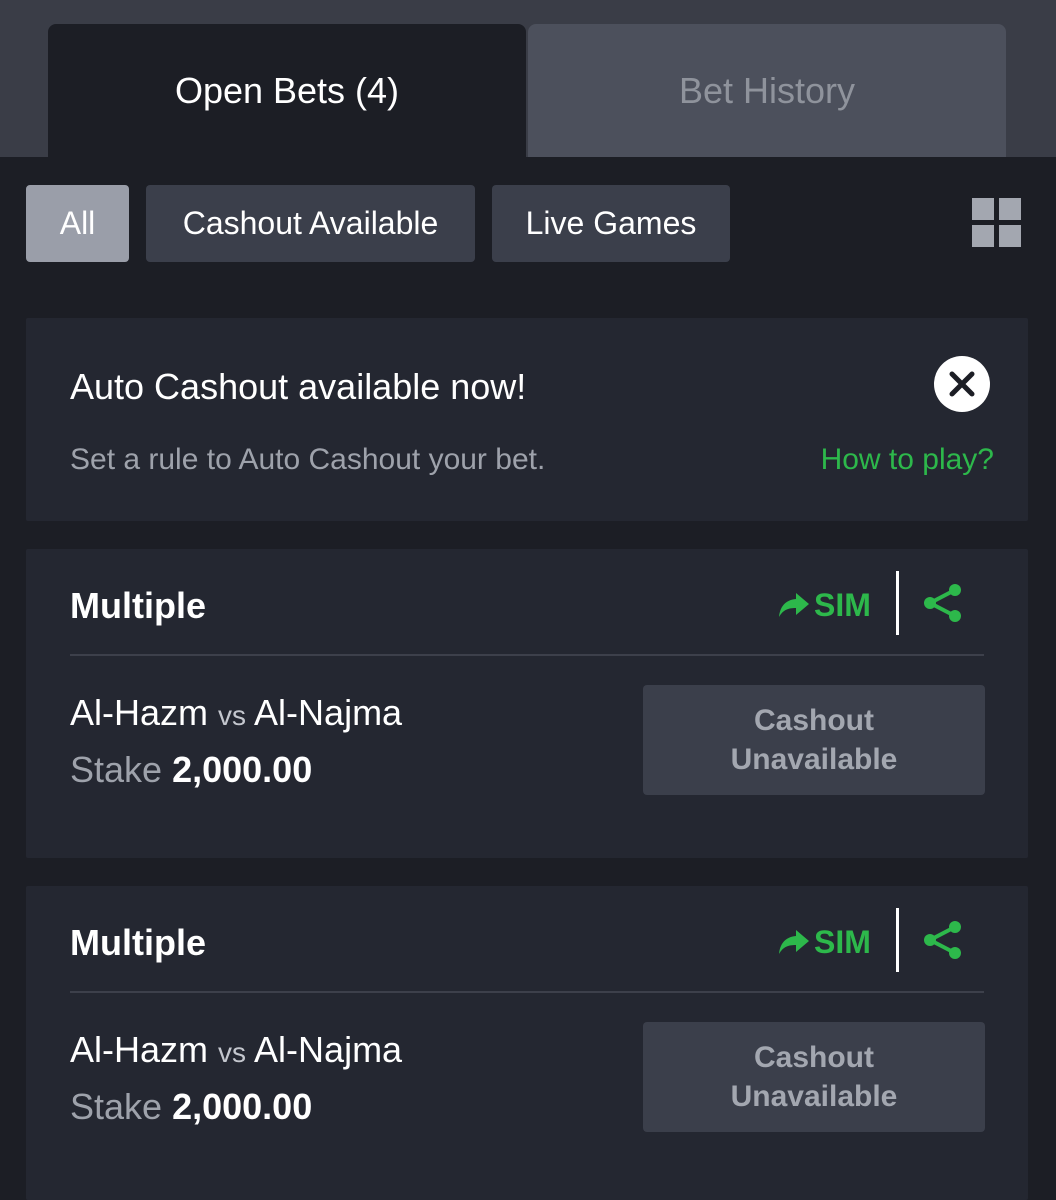 The width and height of the screenshot is (1056, 1200). I want to click on bets-tabs-bar: Open Bets (4) Bet History, so click(528, 78).